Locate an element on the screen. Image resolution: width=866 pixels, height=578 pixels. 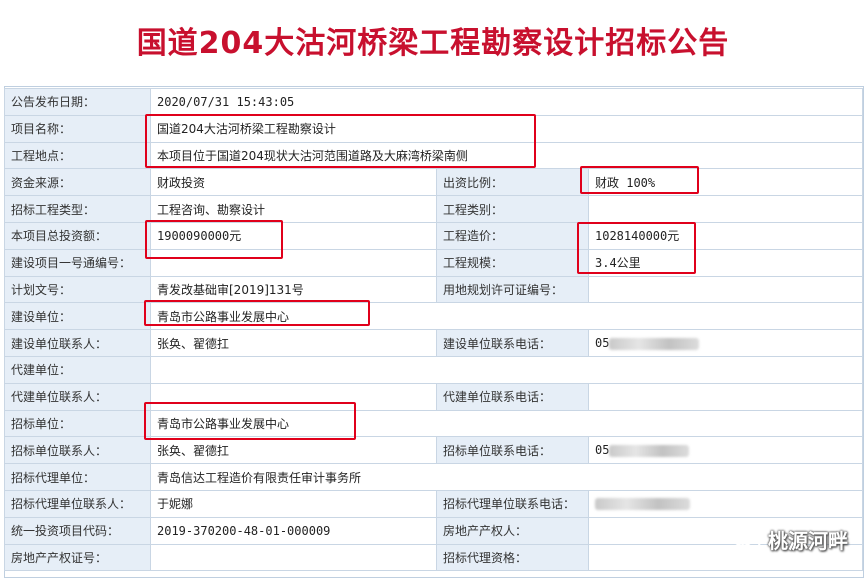
tenderer-phone-label: 招标单位联系电话： is located at coordinates (512, 450).